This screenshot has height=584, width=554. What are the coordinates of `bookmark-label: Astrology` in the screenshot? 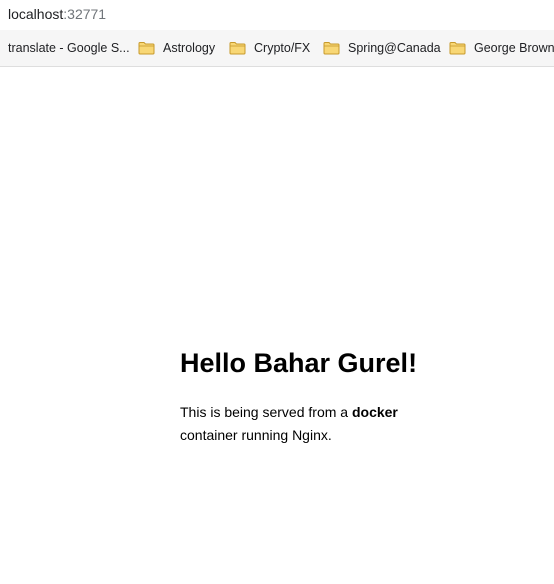 It's located at (189, 48).